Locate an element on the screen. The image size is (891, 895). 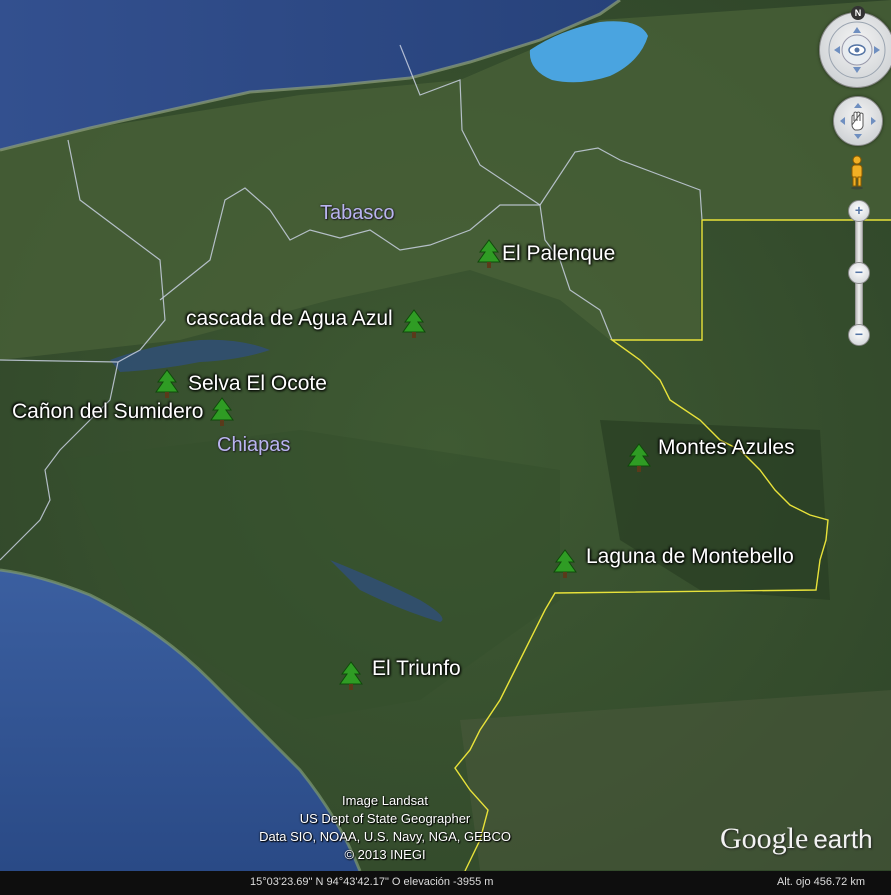
logo-earth-text: earth is located at coordinates (843, 839).